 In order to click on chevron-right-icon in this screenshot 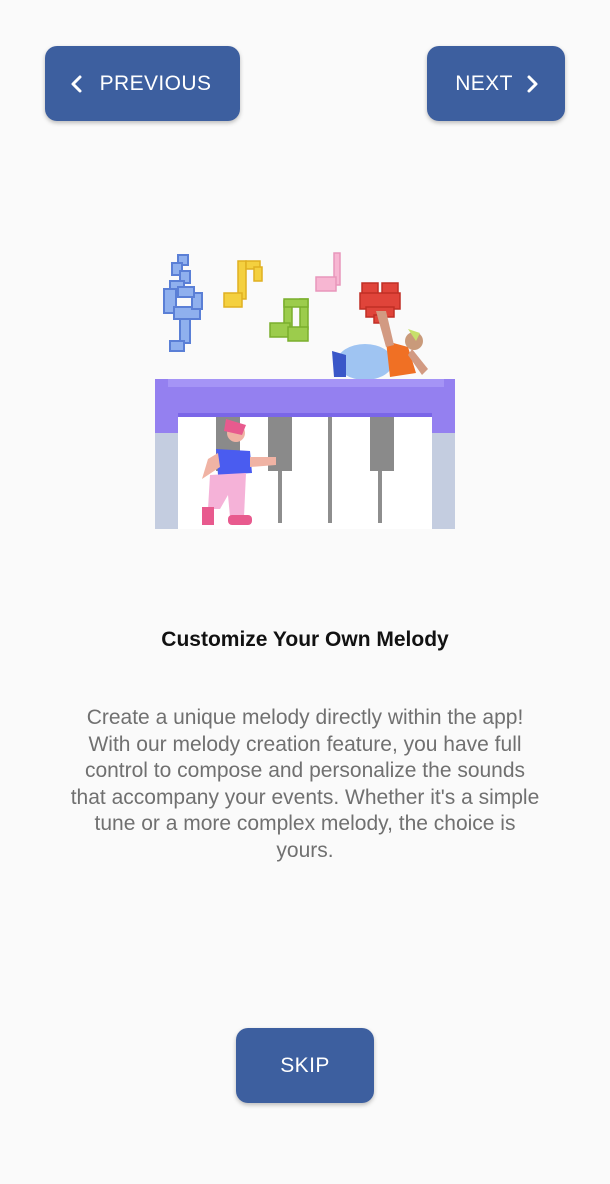, I will do `click(532, 84)`.